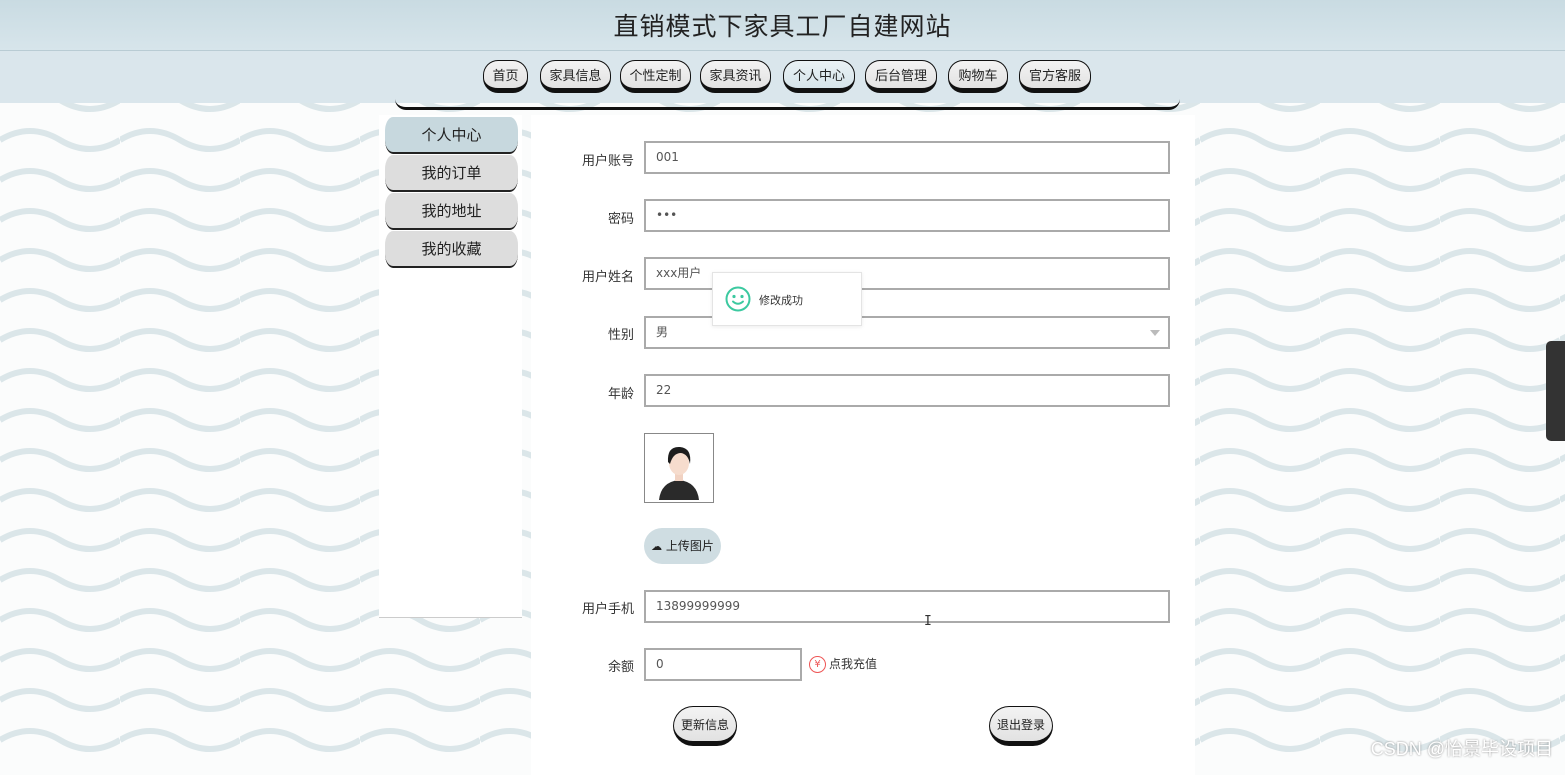 Image resolution: width=1565 pixels, height=775 pixels. Describe the element at coordinates (620, 219) in the screenshot. I see `password-label: 密码` at that location.